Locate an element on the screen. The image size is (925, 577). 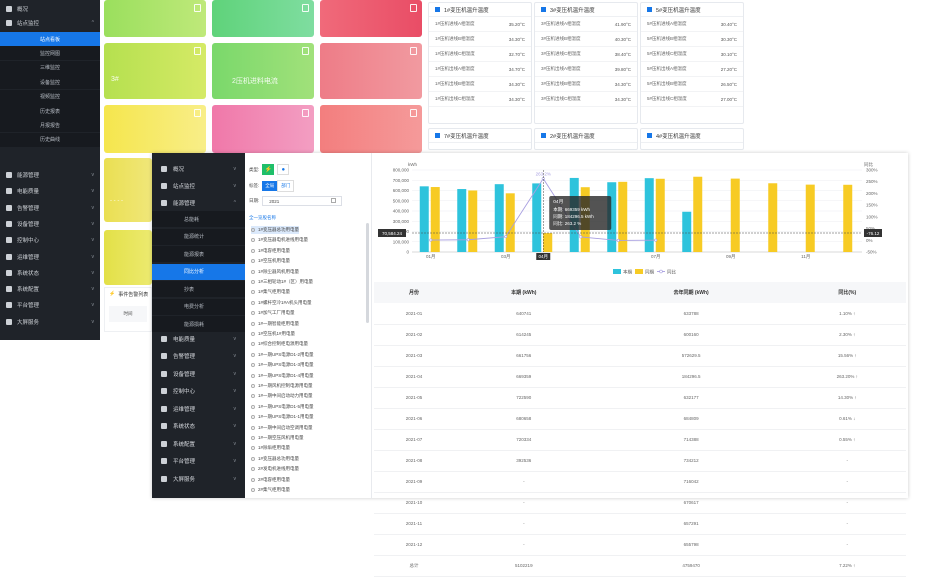
sidebar-subitem: 抄表 is located at coordinates (198, 289).